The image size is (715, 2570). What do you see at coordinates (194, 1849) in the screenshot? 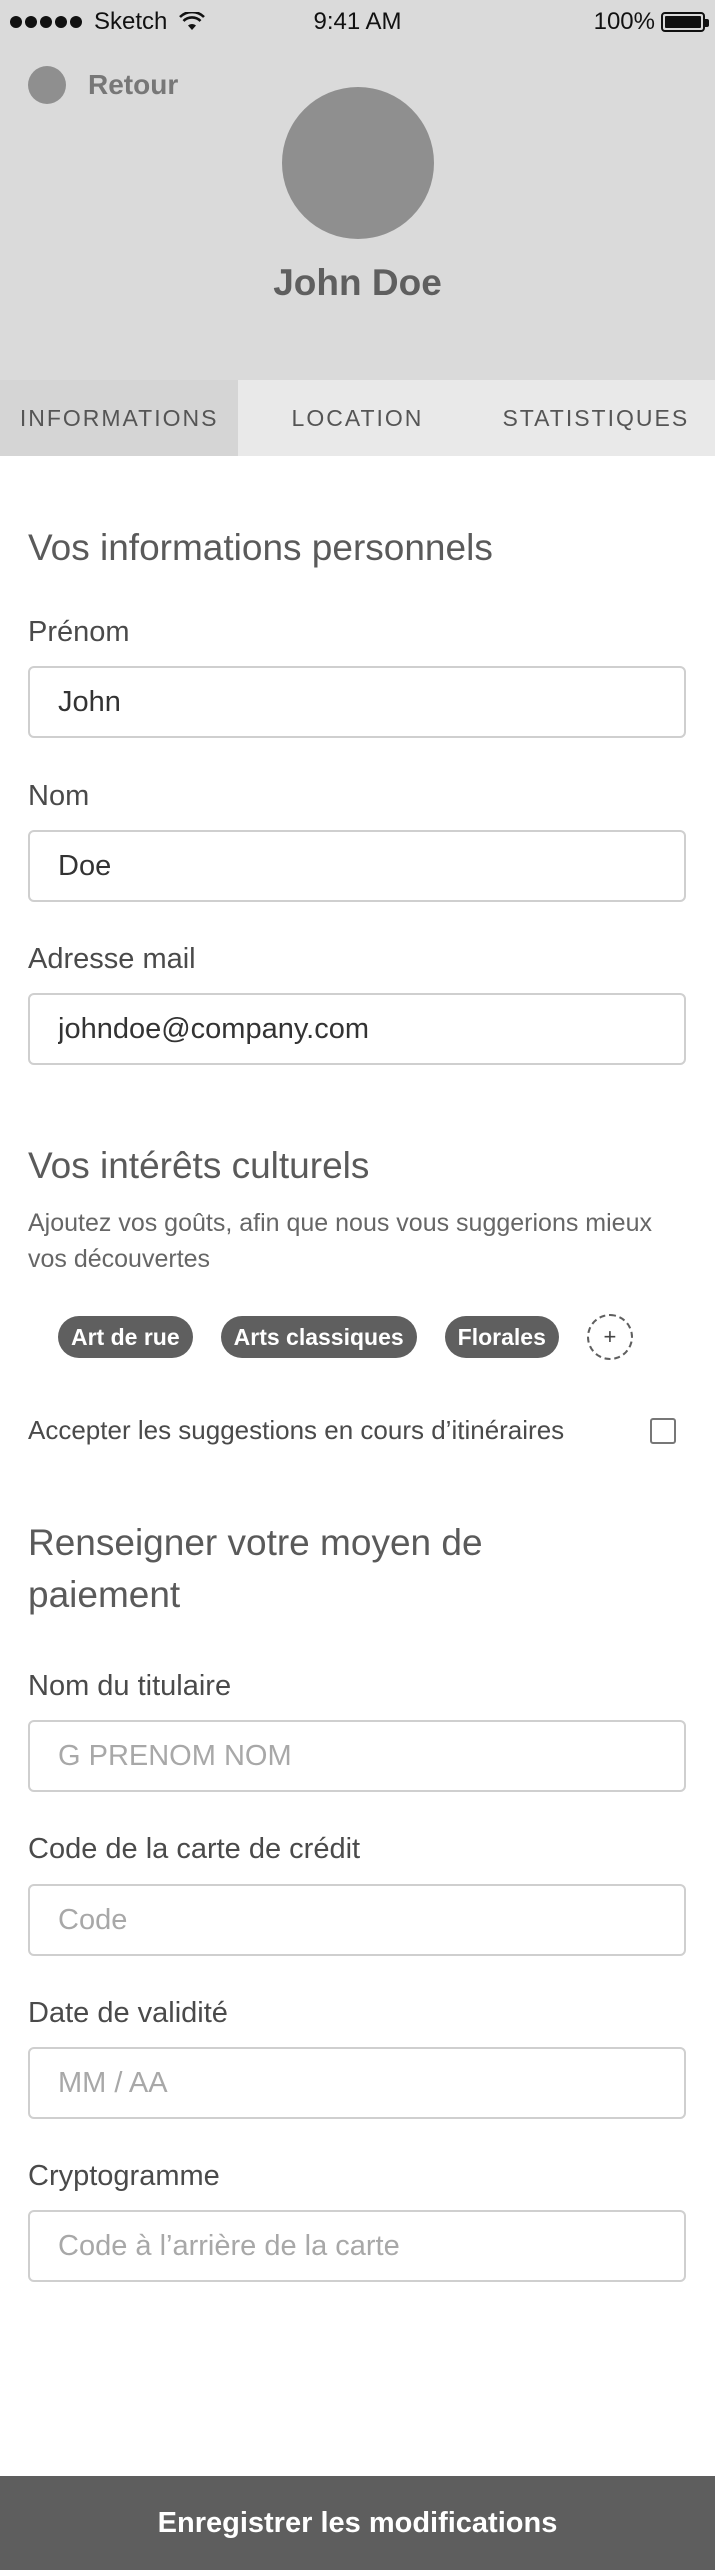
I see `card-code-label: Code de la carte de crédit` at bounding box center [194, 1849].